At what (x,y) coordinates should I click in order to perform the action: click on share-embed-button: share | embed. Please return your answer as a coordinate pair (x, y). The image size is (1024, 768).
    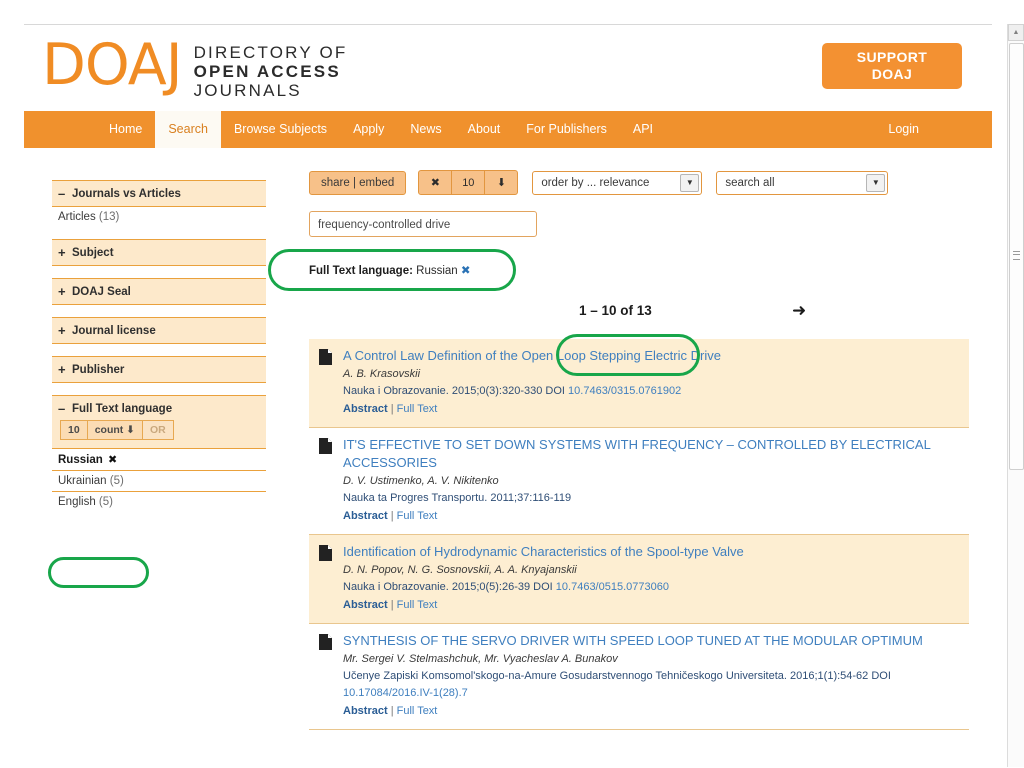
    Looking at the image, I should click on (358, 182).